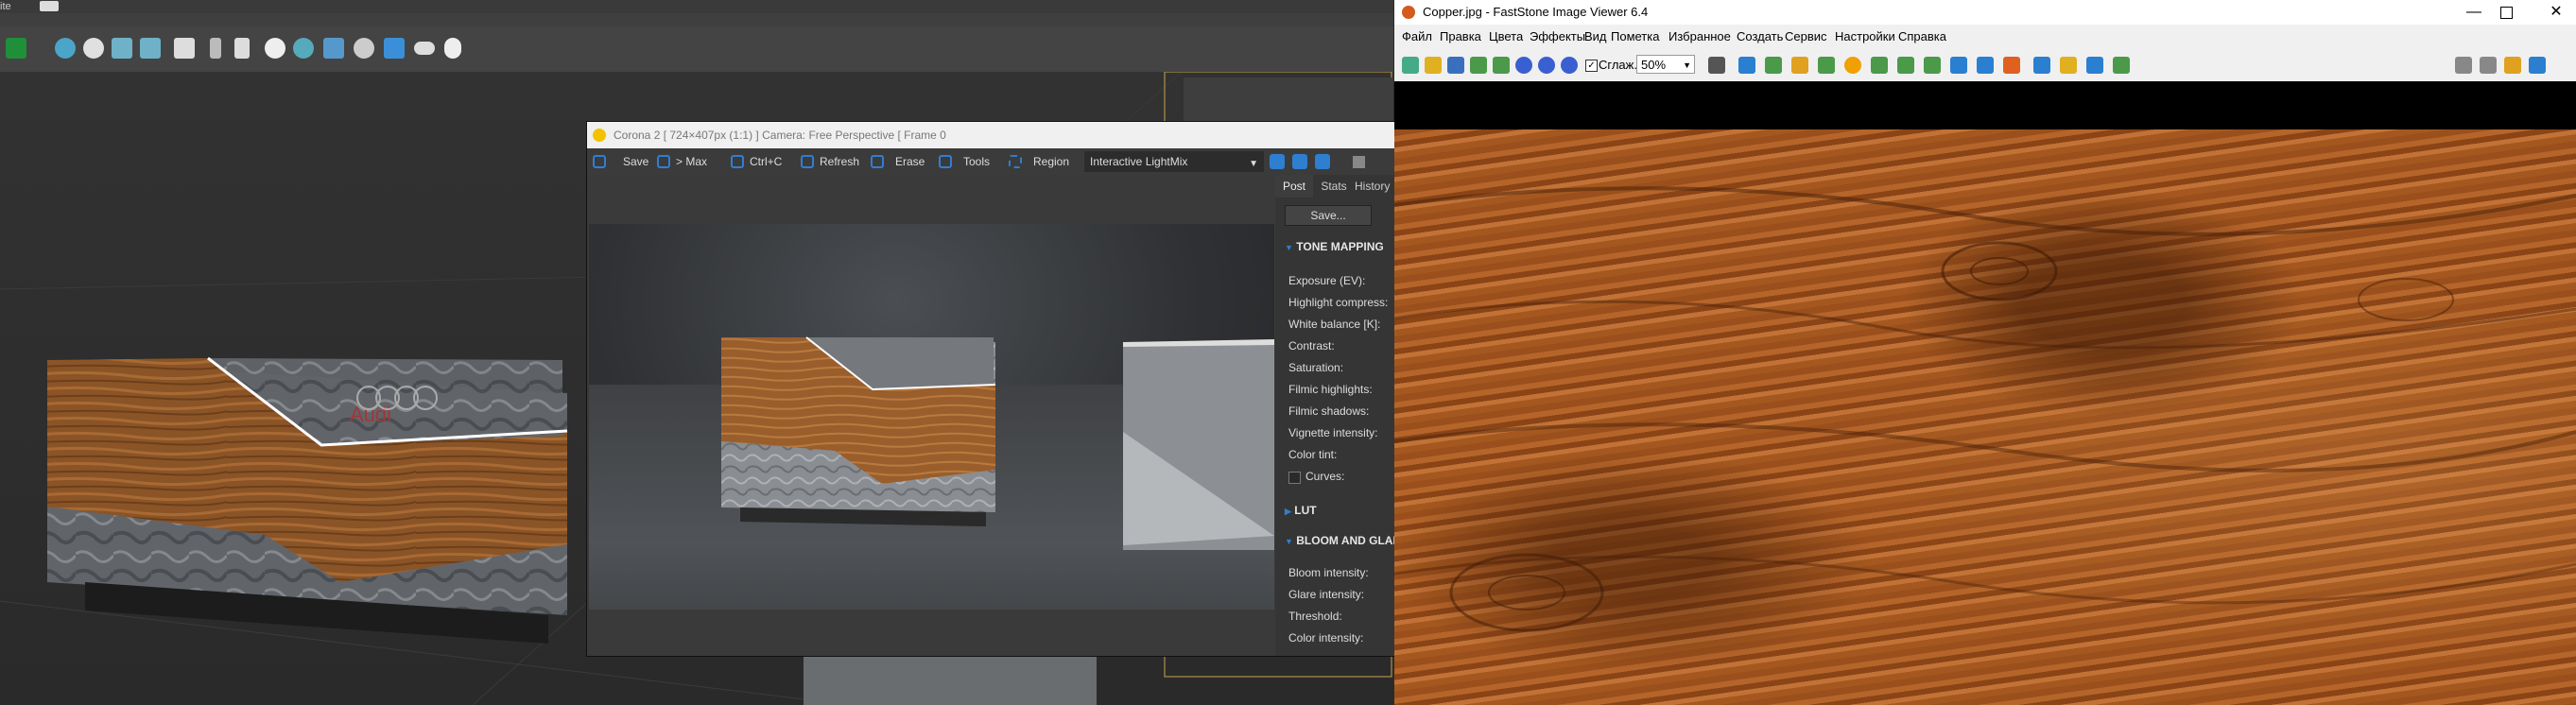  What do you see at coordinates (2537, 65) in the screenshot?
I see `layout-4-icon` at bounding box center [2537, 65].